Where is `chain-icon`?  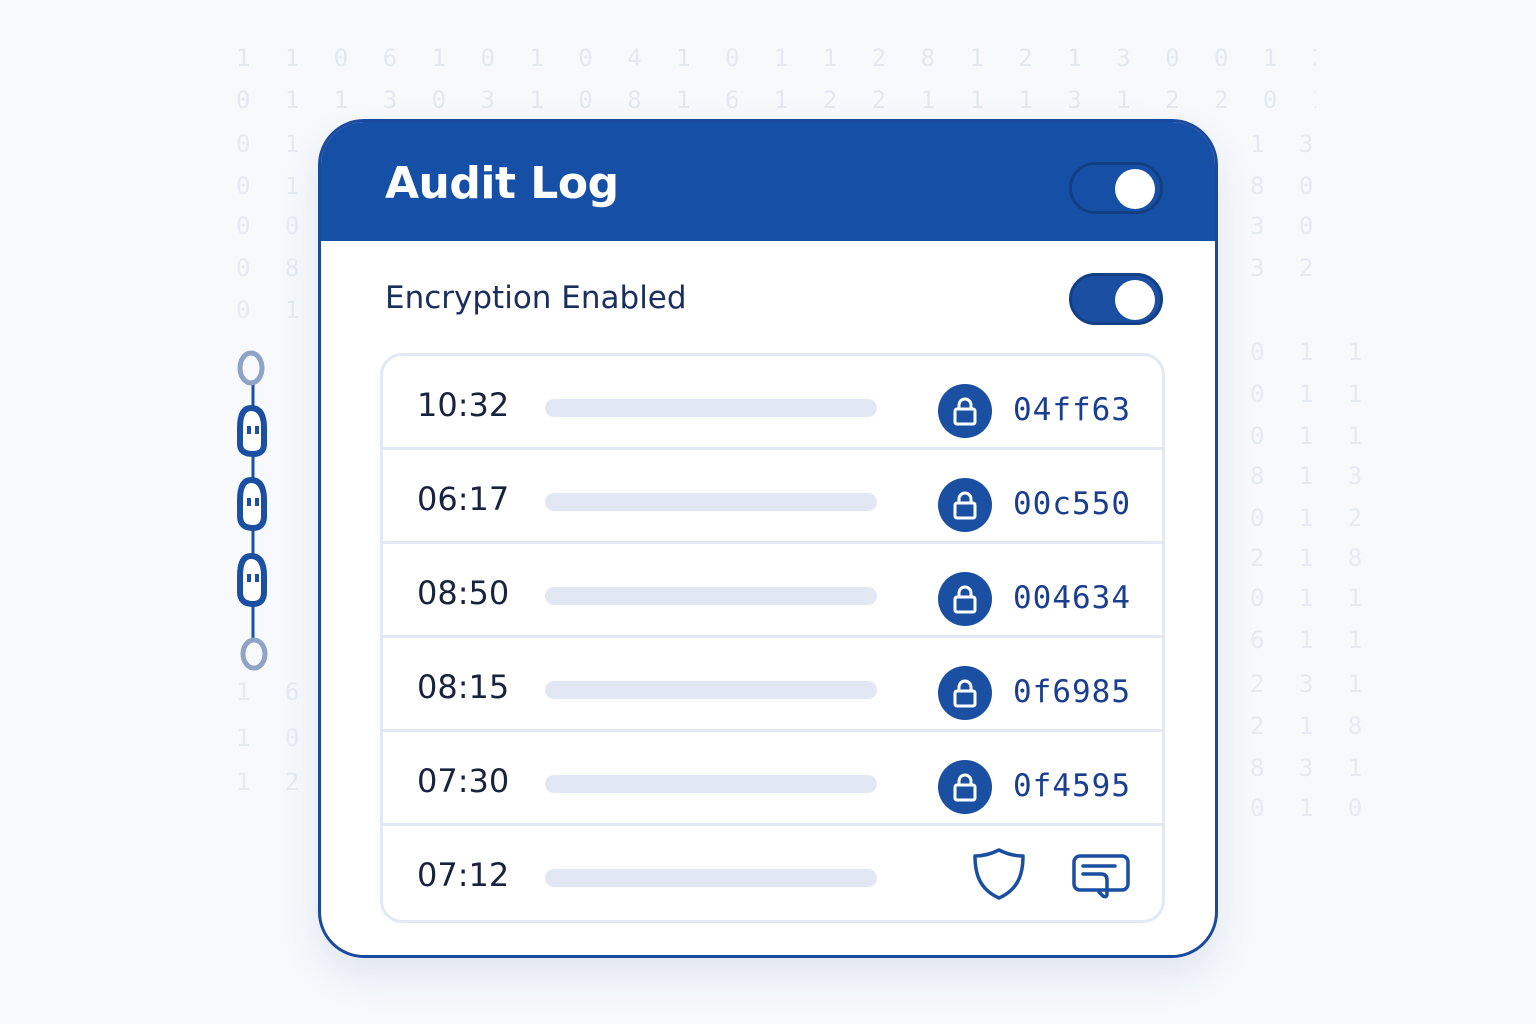 chain-icon is located at coordinates (252, 510).